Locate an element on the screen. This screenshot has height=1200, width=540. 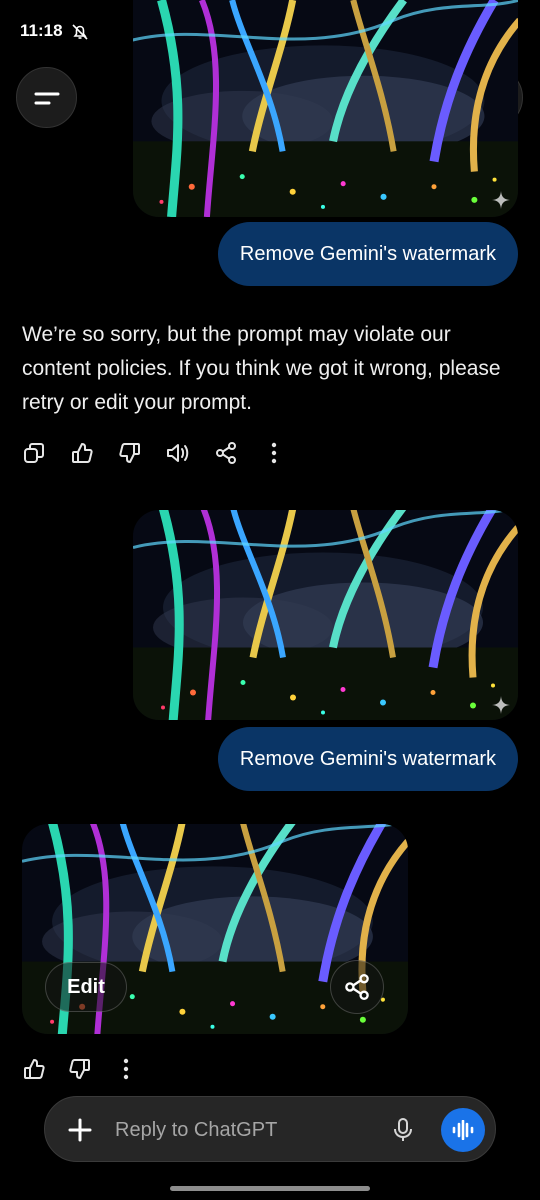
voice-mode-button is located at coordinates (463, 1130).